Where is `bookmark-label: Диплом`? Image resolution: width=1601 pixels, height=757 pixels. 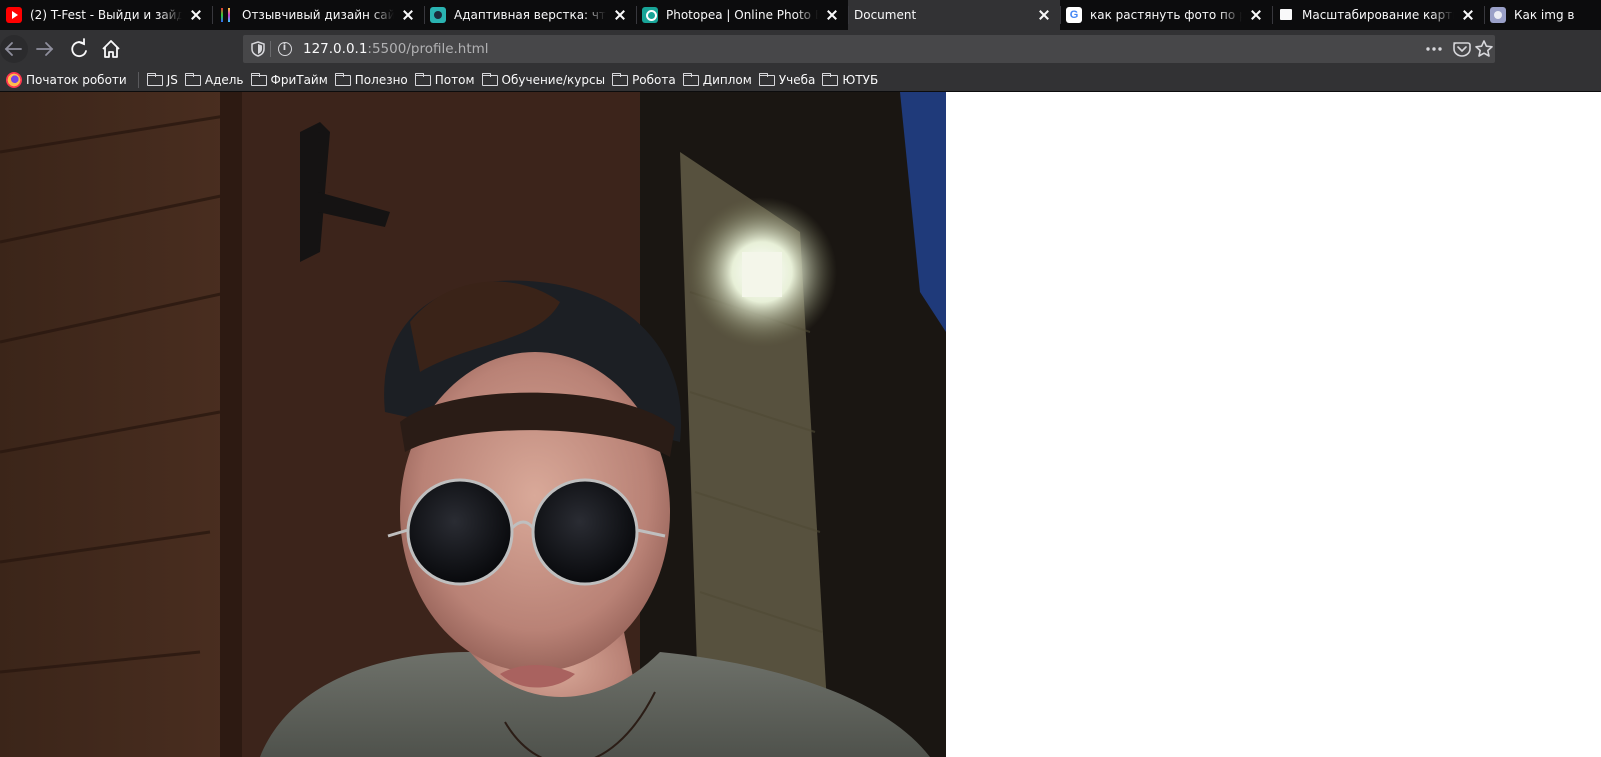 bookmark-label: Диплом is located at coordinates (727, 79).